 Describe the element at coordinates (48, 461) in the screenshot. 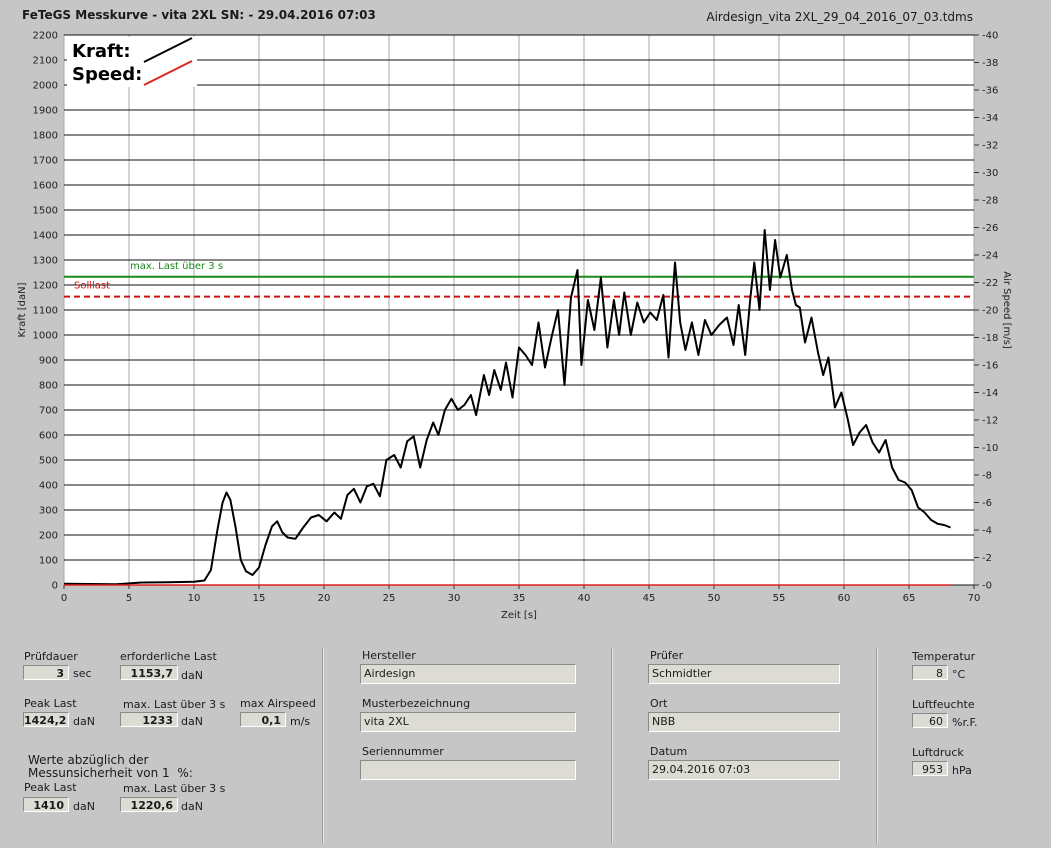

I see `y-tick-label: 500` at that location.